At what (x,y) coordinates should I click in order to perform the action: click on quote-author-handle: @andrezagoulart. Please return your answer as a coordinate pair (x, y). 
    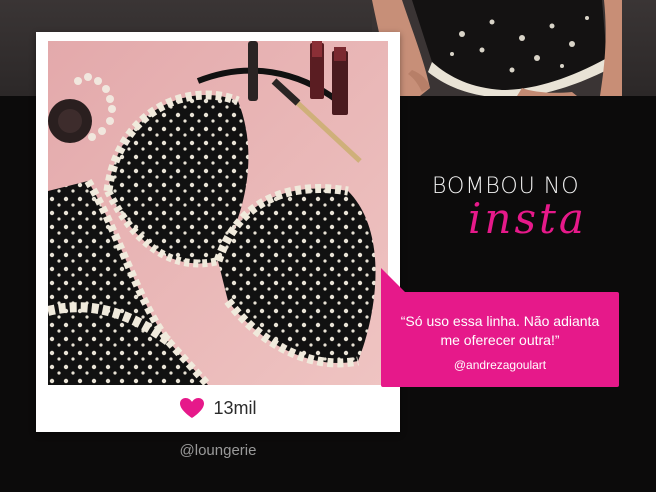
    Looking at the image, I should click on (500, 365).